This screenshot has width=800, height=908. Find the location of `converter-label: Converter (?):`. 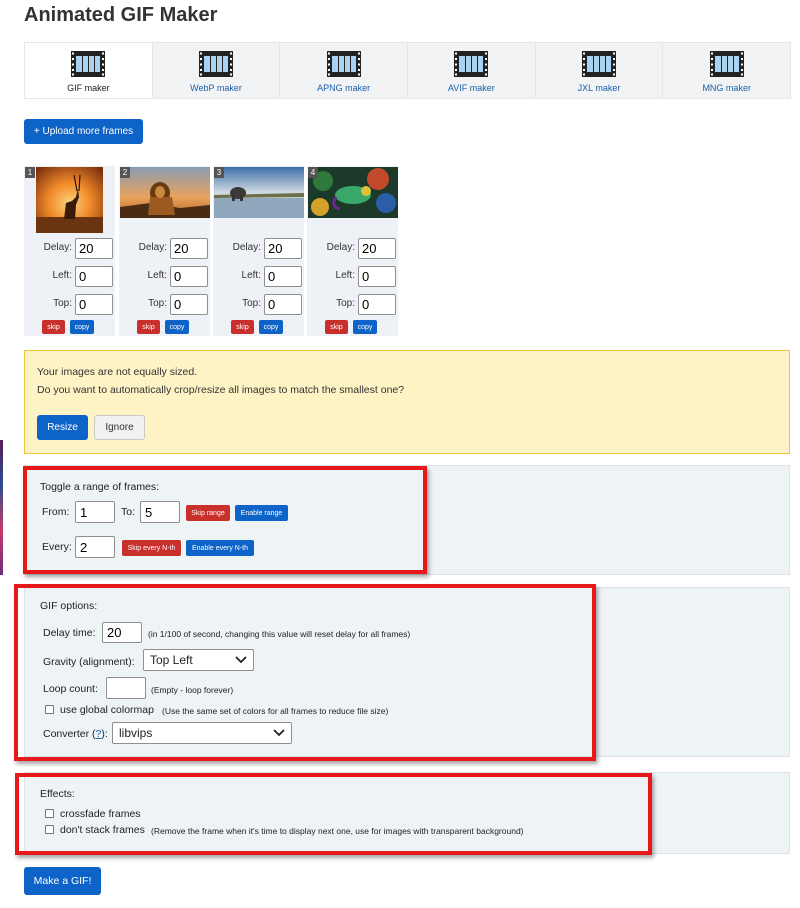

converter-label: Converter (?): is located at coordinates (75, 734).